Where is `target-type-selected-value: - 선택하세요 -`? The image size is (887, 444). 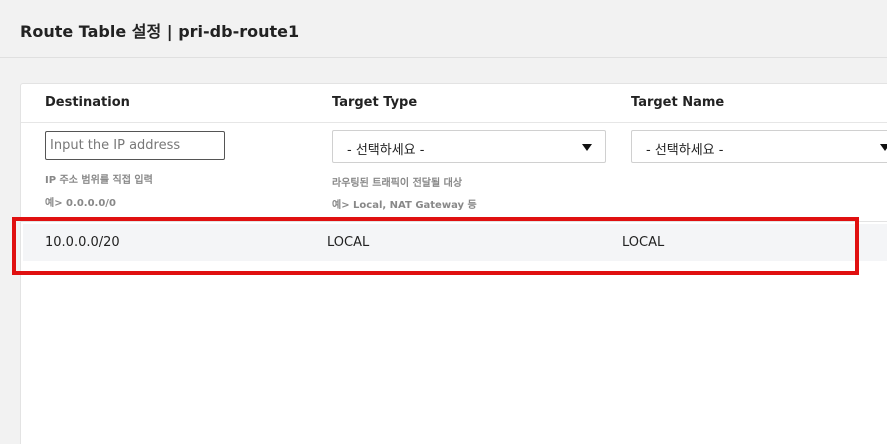 target-type-selected-value: - 선택하세요 - is located at coordinates (386, 150).